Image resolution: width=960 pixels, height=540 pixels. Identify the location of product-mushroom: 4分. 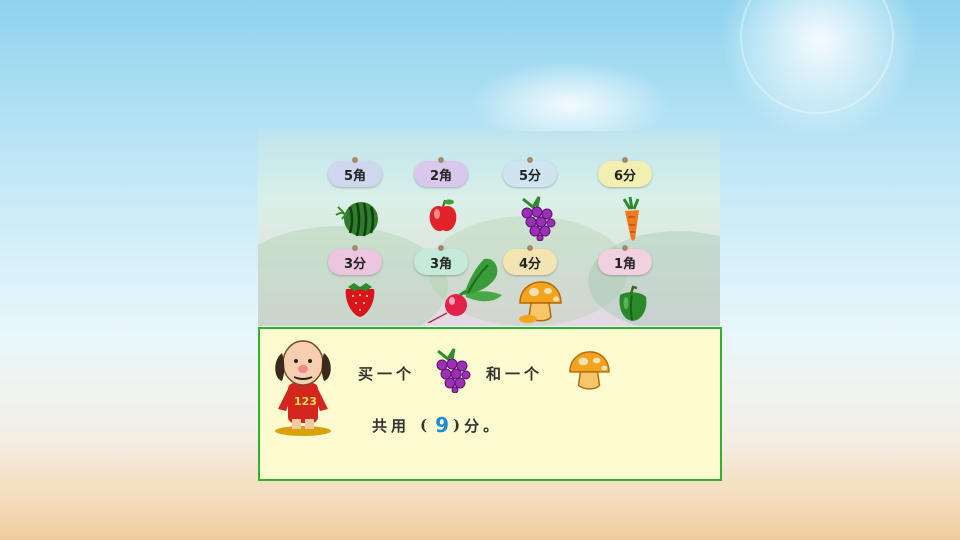
(548, 285).